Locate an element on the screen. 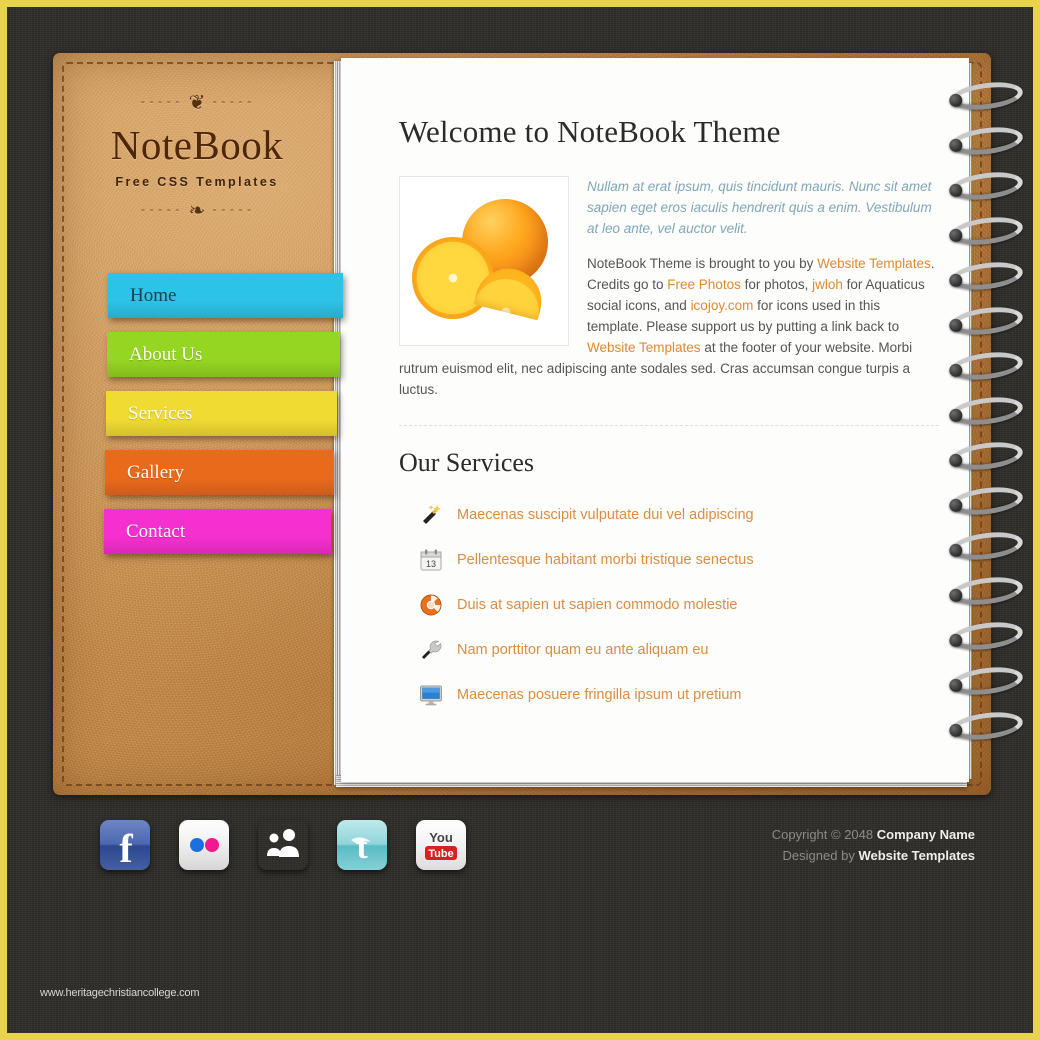 The image size is (1040, 1040). designer-name: Website Templates is located at coordinates (916, 855).